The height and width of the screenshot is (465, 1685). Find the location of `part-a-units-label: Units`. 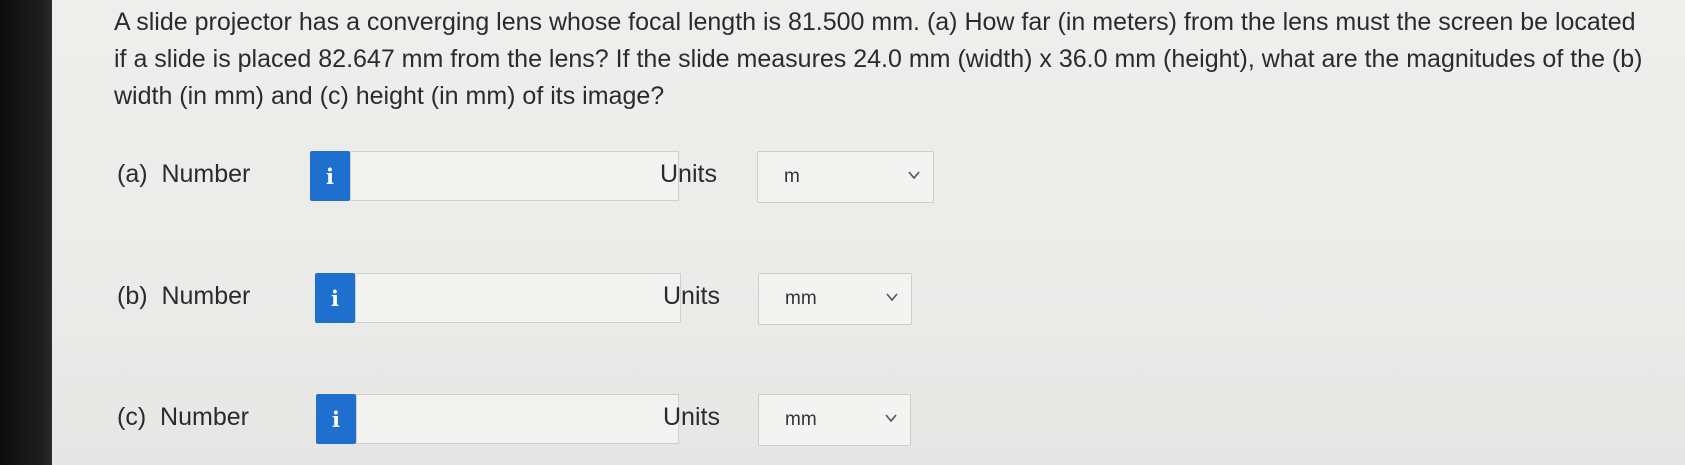

part-a-units-label: Units is located at coordinates (688, 174).